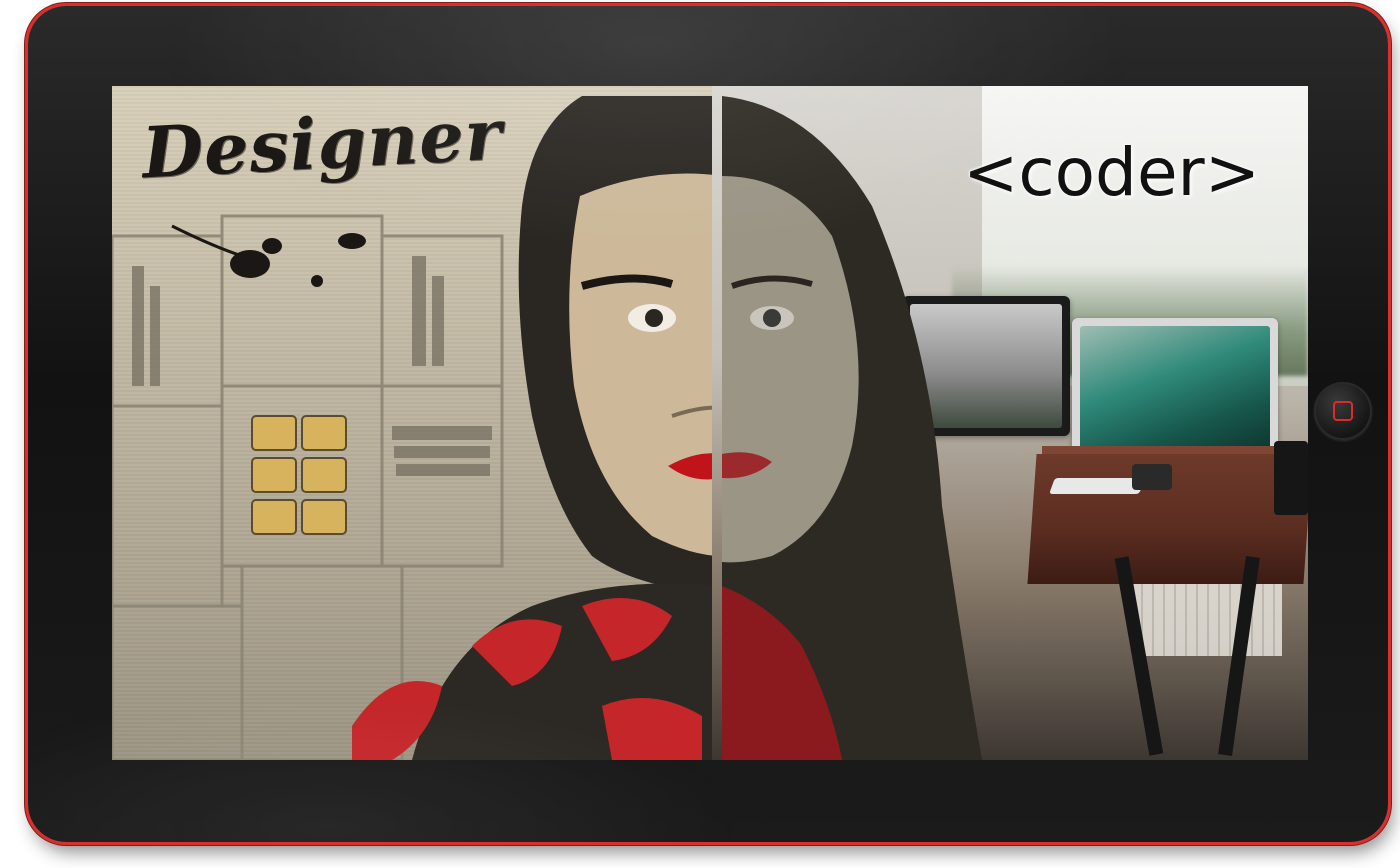 The width and height of the screenshot is (1400, 868). I want to click on home-square-icon, so click(1343, 411).